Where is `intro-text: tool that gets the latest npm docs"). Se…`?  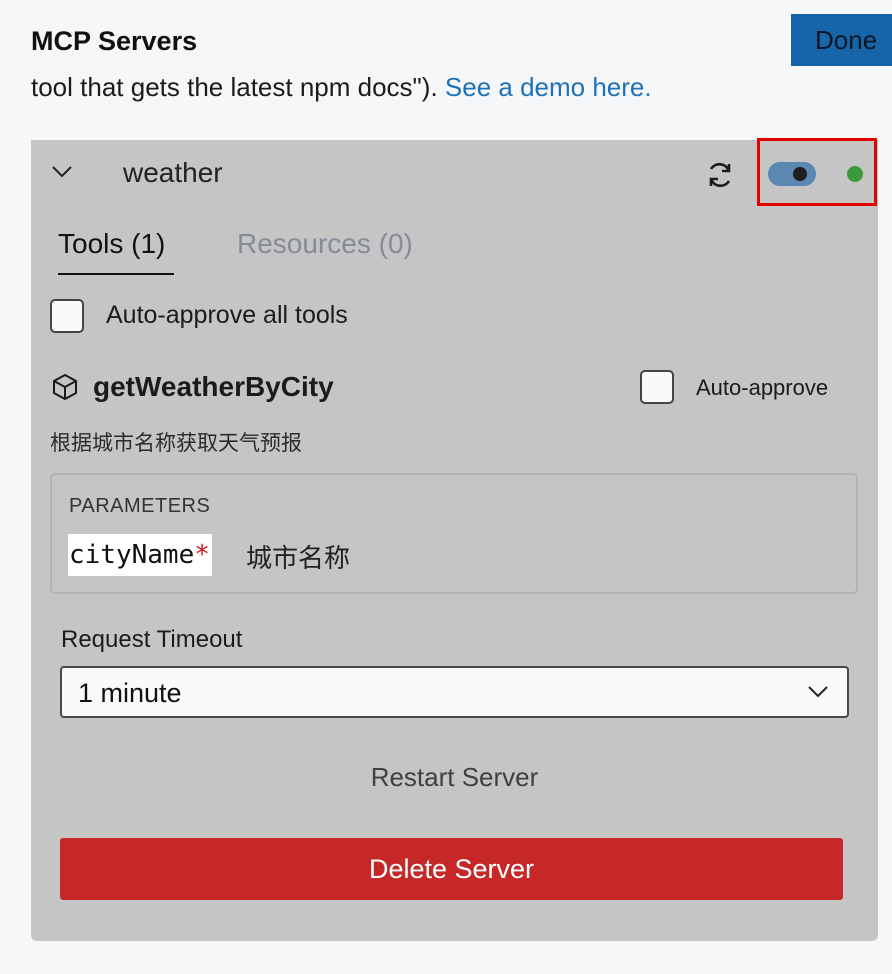 intro-text: tool that gets the latest npm docs"). Se… is located at coordinates (341, 87).